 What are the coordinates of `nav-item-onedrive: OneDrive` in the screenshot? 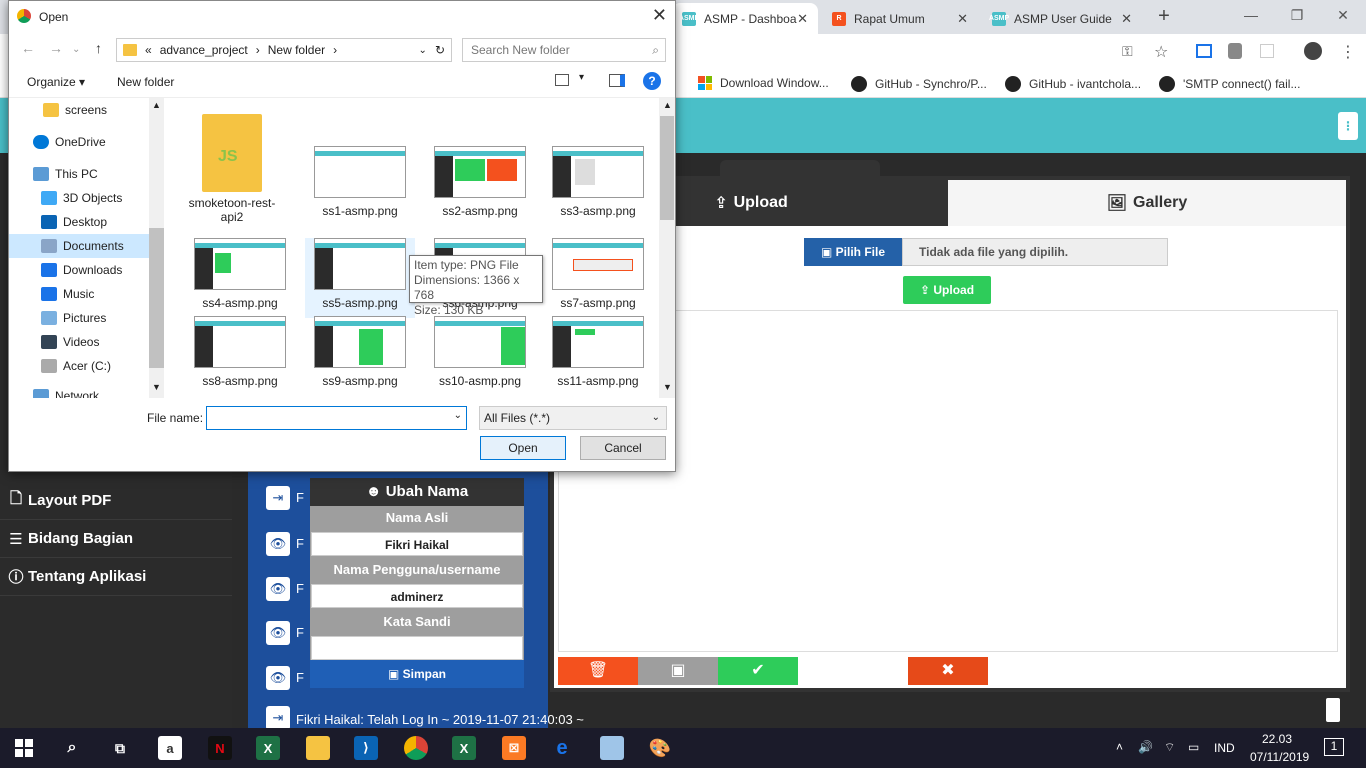 It's located at (79, 142).